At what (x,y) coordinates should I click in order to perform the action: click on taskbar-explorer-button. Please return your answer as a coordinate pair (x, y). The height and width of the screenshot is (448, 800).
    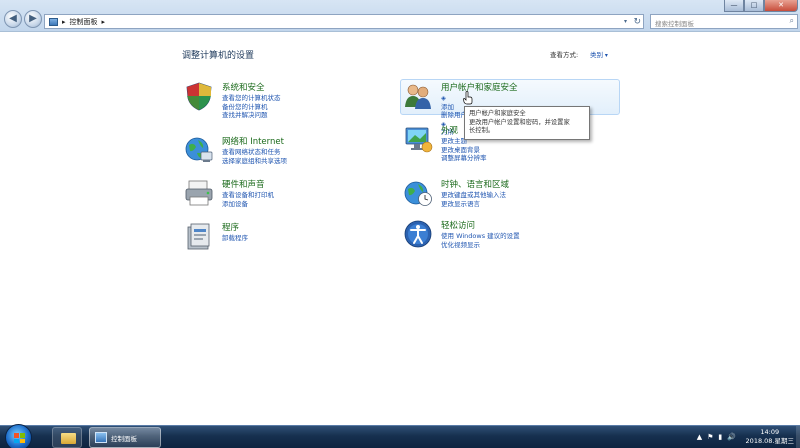
    Looking at the image, I should click on (67, 437).